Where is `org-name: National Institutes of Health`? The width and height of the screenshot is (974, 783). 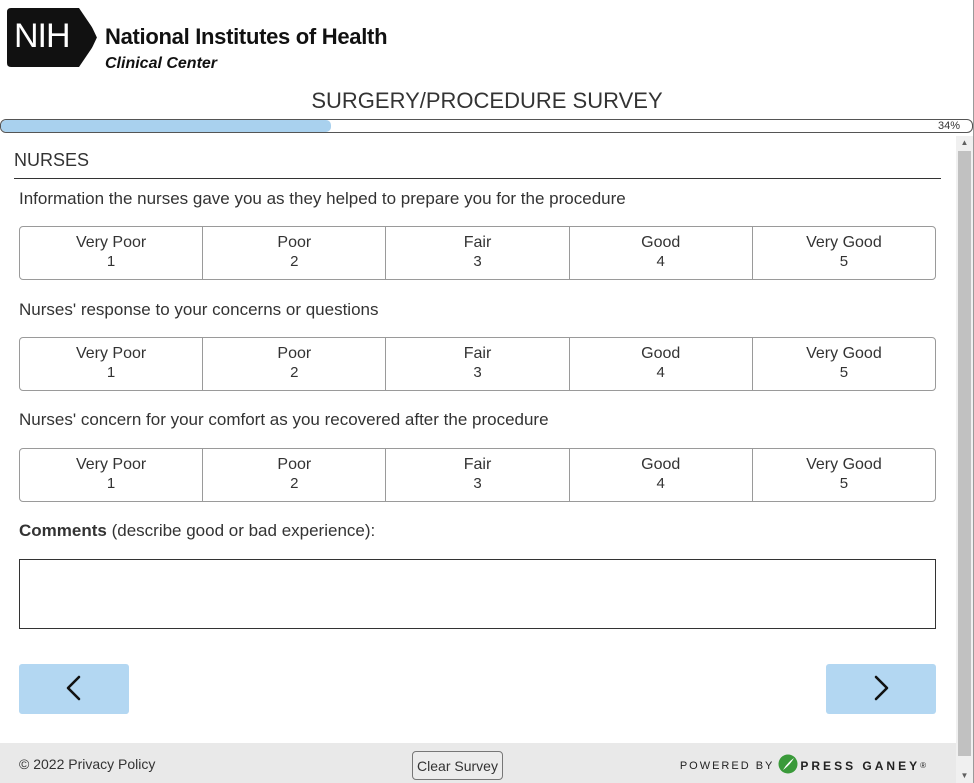
org-name: National Institutes of Health is located at coordinates (246, 36).